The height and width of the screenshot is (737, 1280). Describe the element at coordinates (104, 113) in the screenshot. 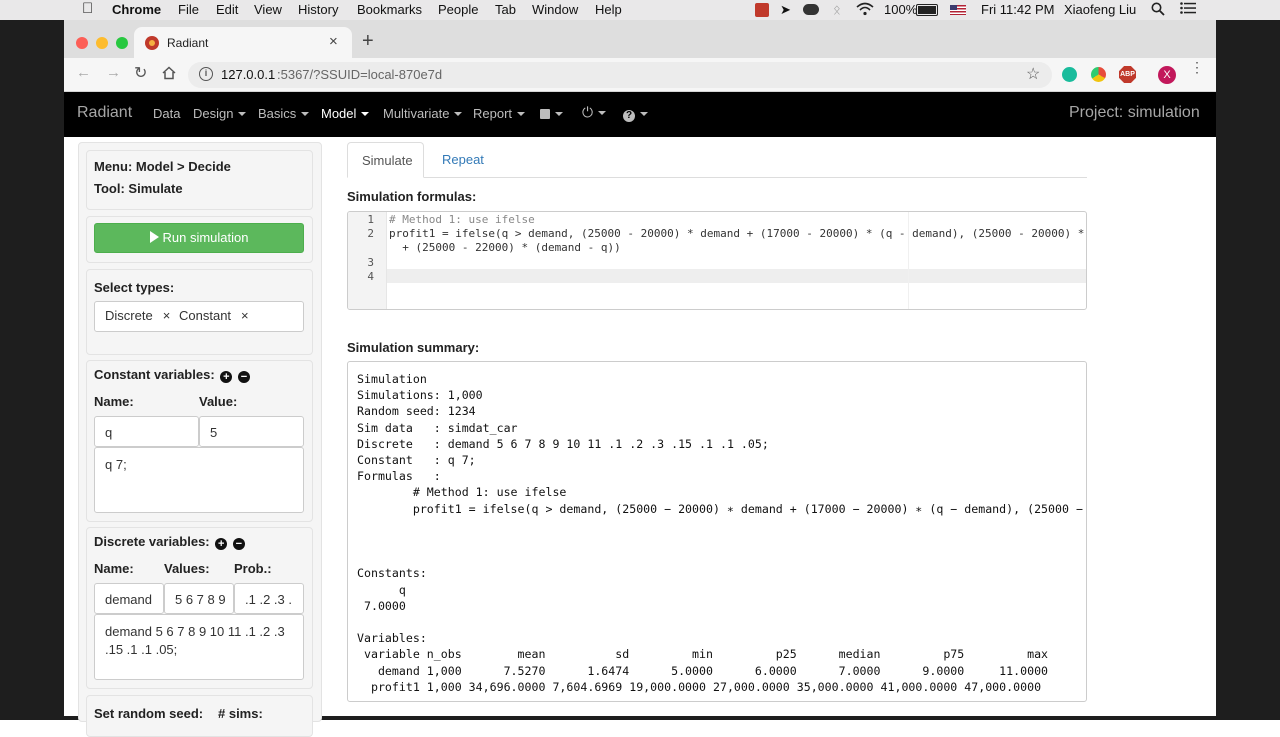

I see `navbar-brand: Radiant` at that location.